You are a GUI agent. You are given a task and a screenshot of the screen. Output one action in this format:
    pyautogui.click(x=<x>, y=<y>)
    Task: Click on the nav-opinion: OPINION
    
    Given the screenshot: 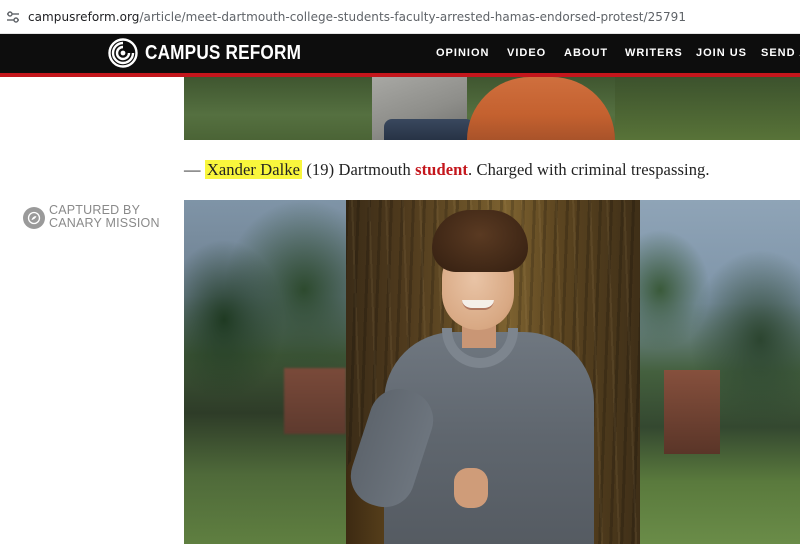 What is the action you would take?
    pyautogui.click(x=462, y=53)
    